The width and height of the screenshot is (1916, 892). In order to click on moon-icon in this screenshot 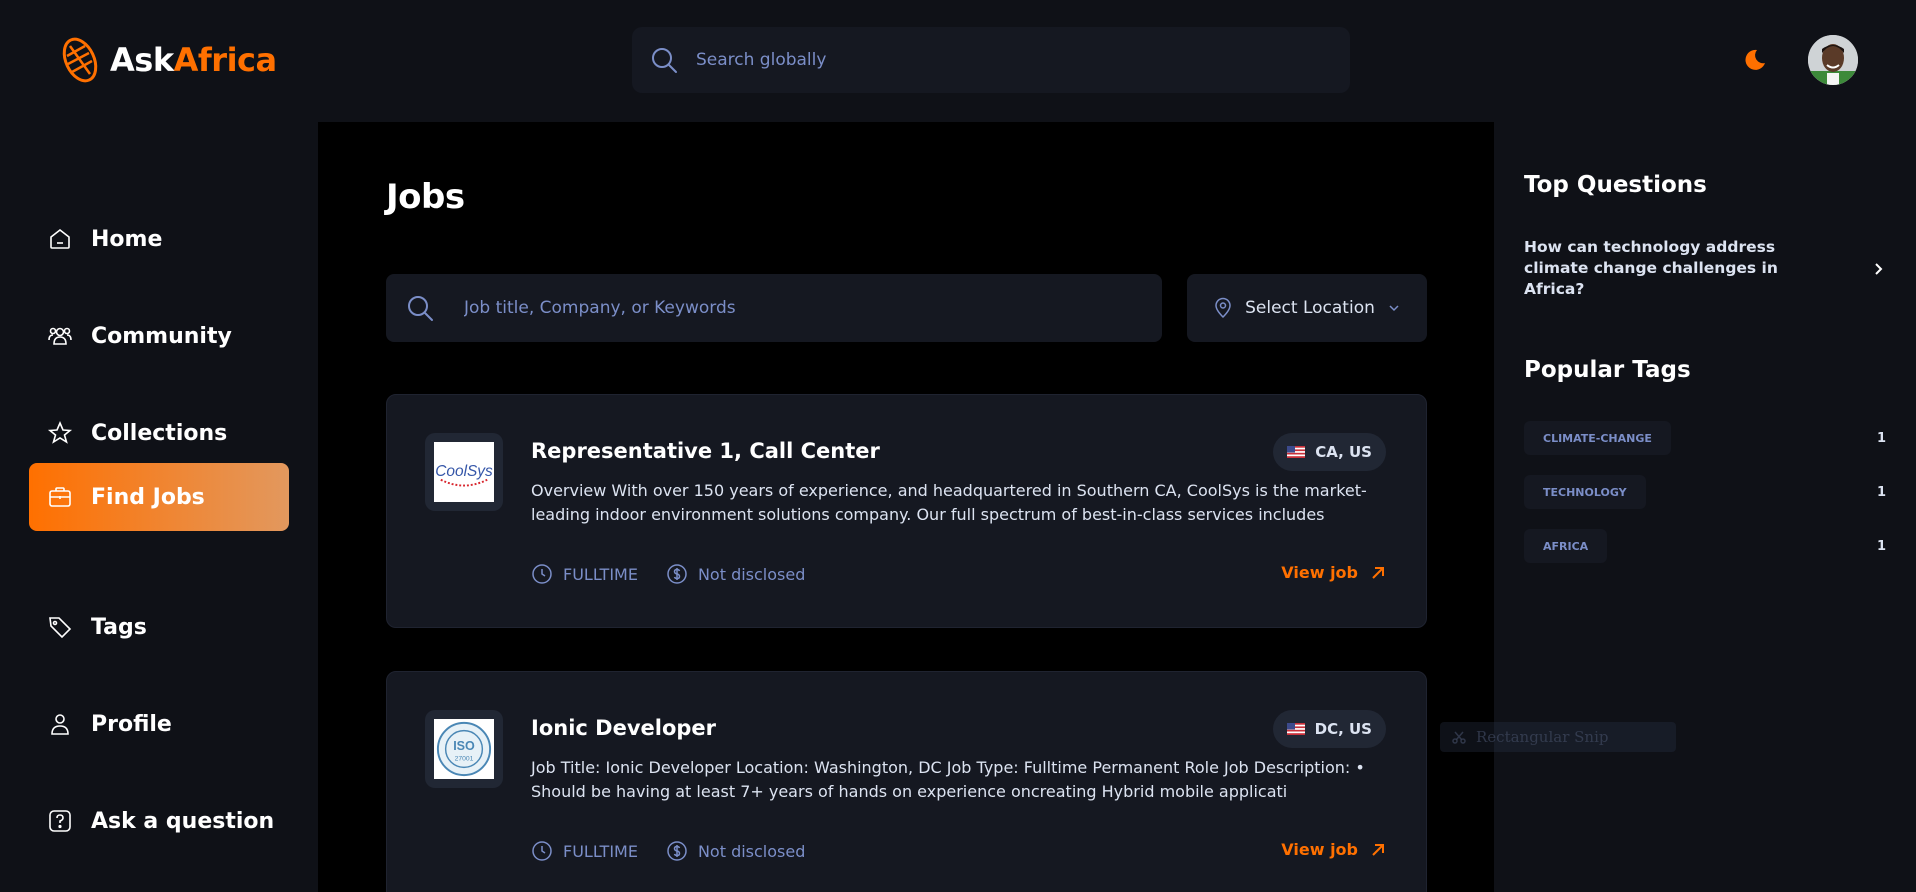, I will do `click(1755, 59)`.